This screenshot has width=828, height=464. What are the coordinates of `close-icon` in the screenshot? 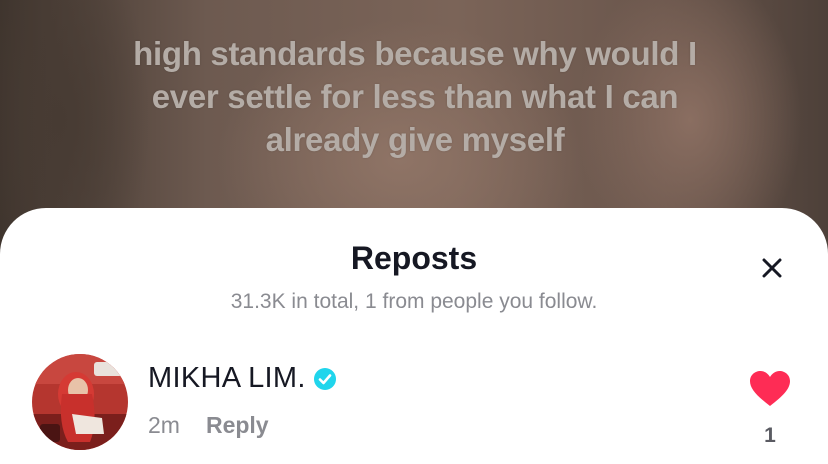 It's located at (772, 268).